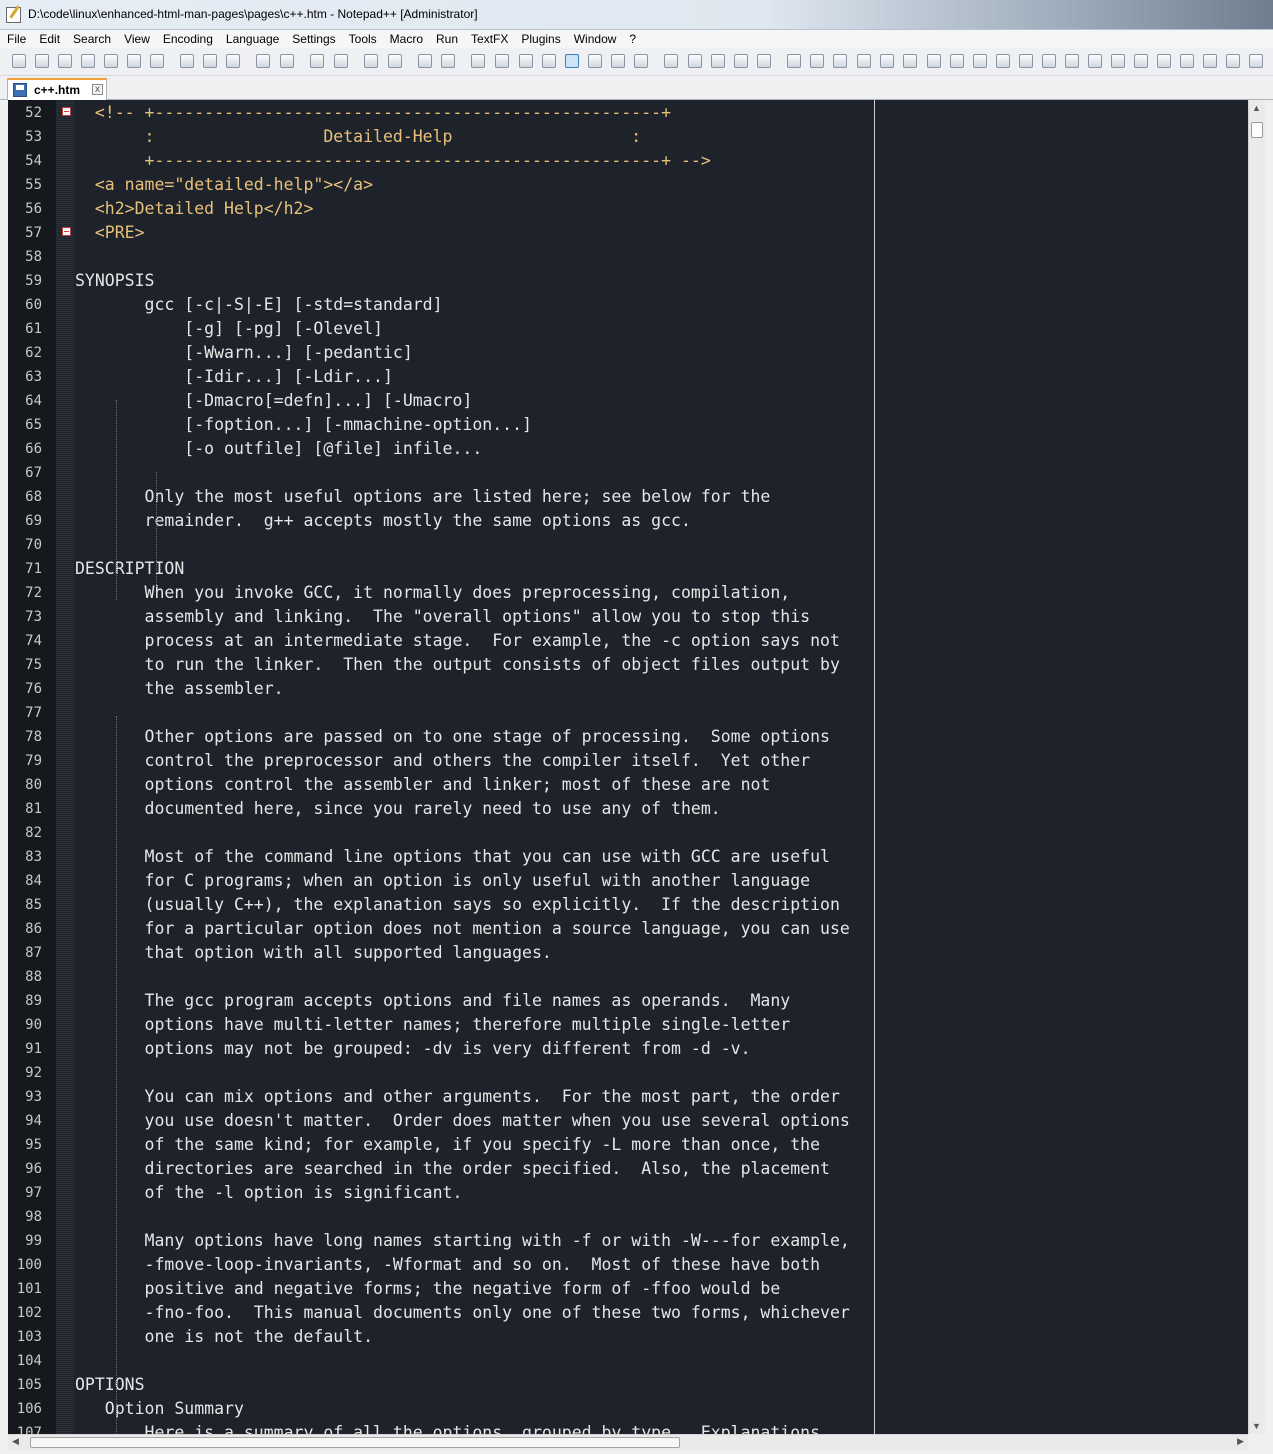  What do you see at coordinates (114, 281) in the screenshot?
I see `code-line: SYNOPSIS` at bounding box center [114, 281].